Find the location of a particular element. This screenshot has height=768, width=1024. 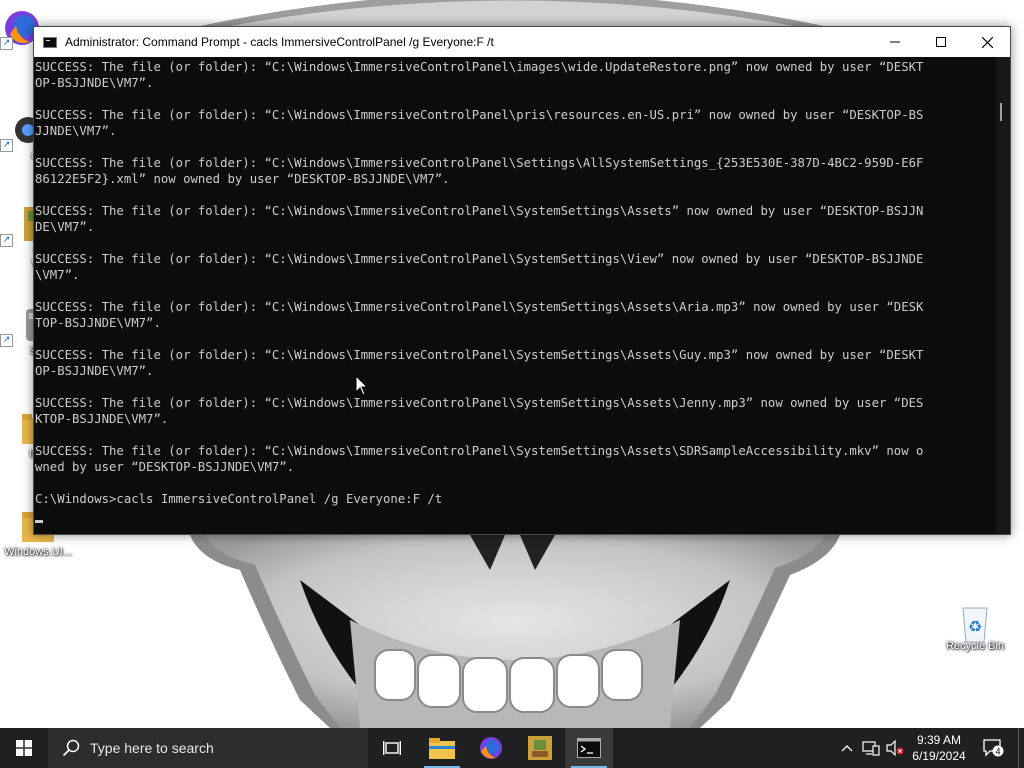

notifications-button: 4 is located at coordinates (993, 748).